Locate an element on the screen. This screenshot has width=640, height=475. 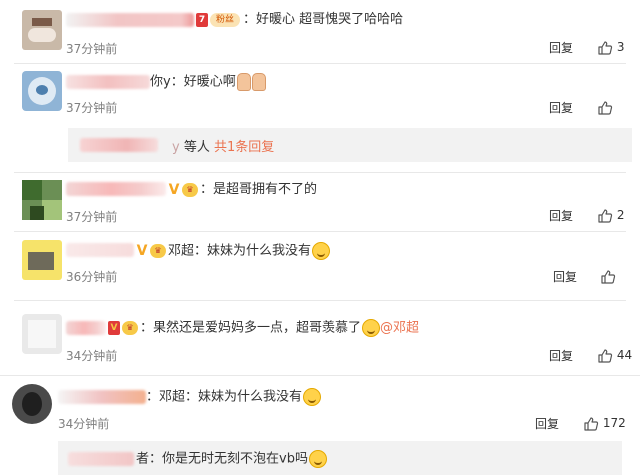
comment-text: 7 粉丝 ：好暖心 超哥愧哭了哈哈哈 is located at coordinates (299, 20).